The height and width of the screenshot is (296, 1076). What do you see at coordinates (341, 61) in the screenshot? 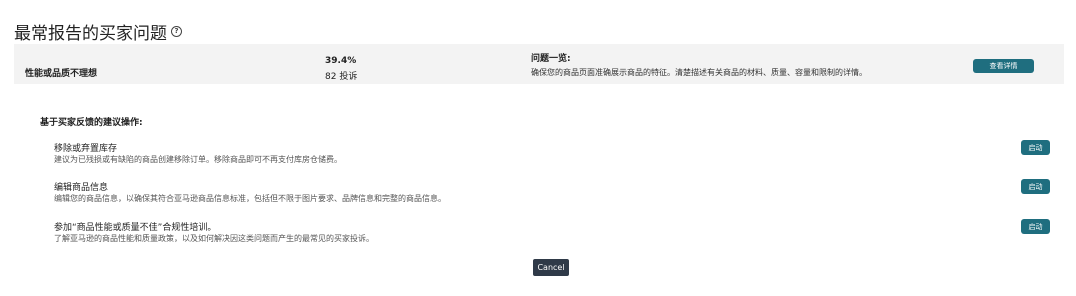
I see `issue-percent: 39.4%` at bounding box center [341, 61].